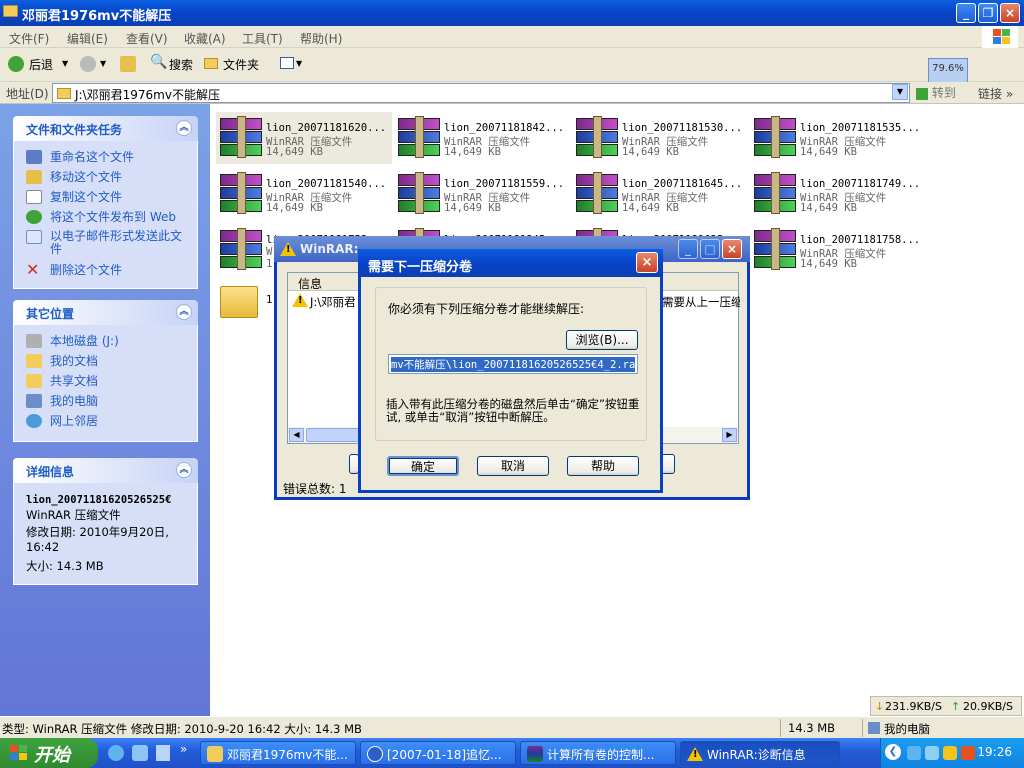 The image size is (1024, 768). Describe the element at coordinates (732, 249) in the screenshot. I see `diag-close-button: ×` at that location.